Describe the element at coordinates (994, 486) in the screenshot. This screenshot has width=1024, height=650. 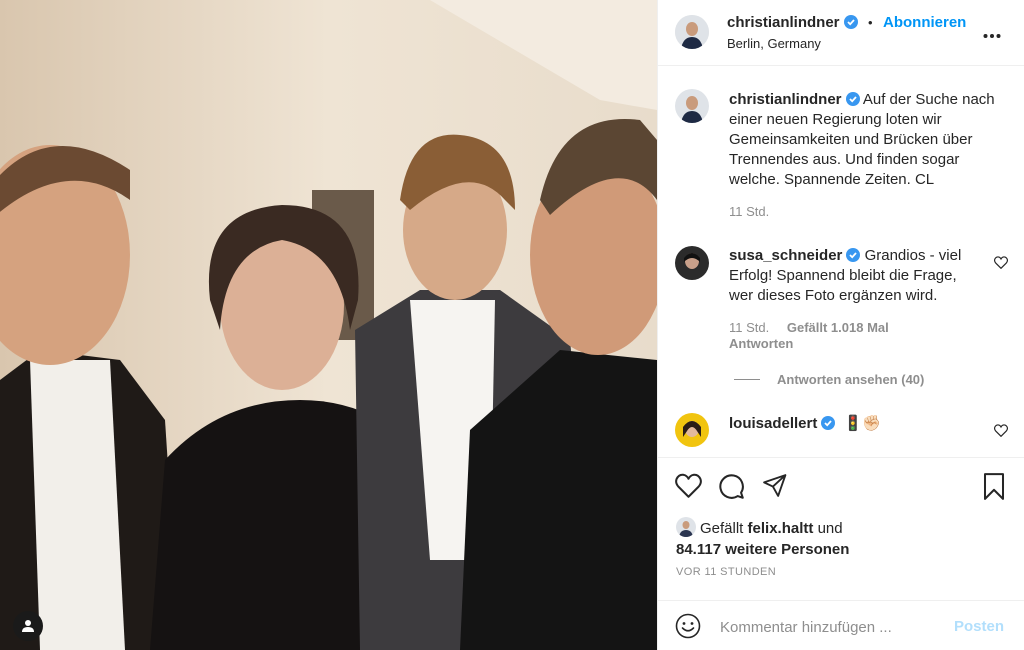
I see `bookmark-icon` at that location.